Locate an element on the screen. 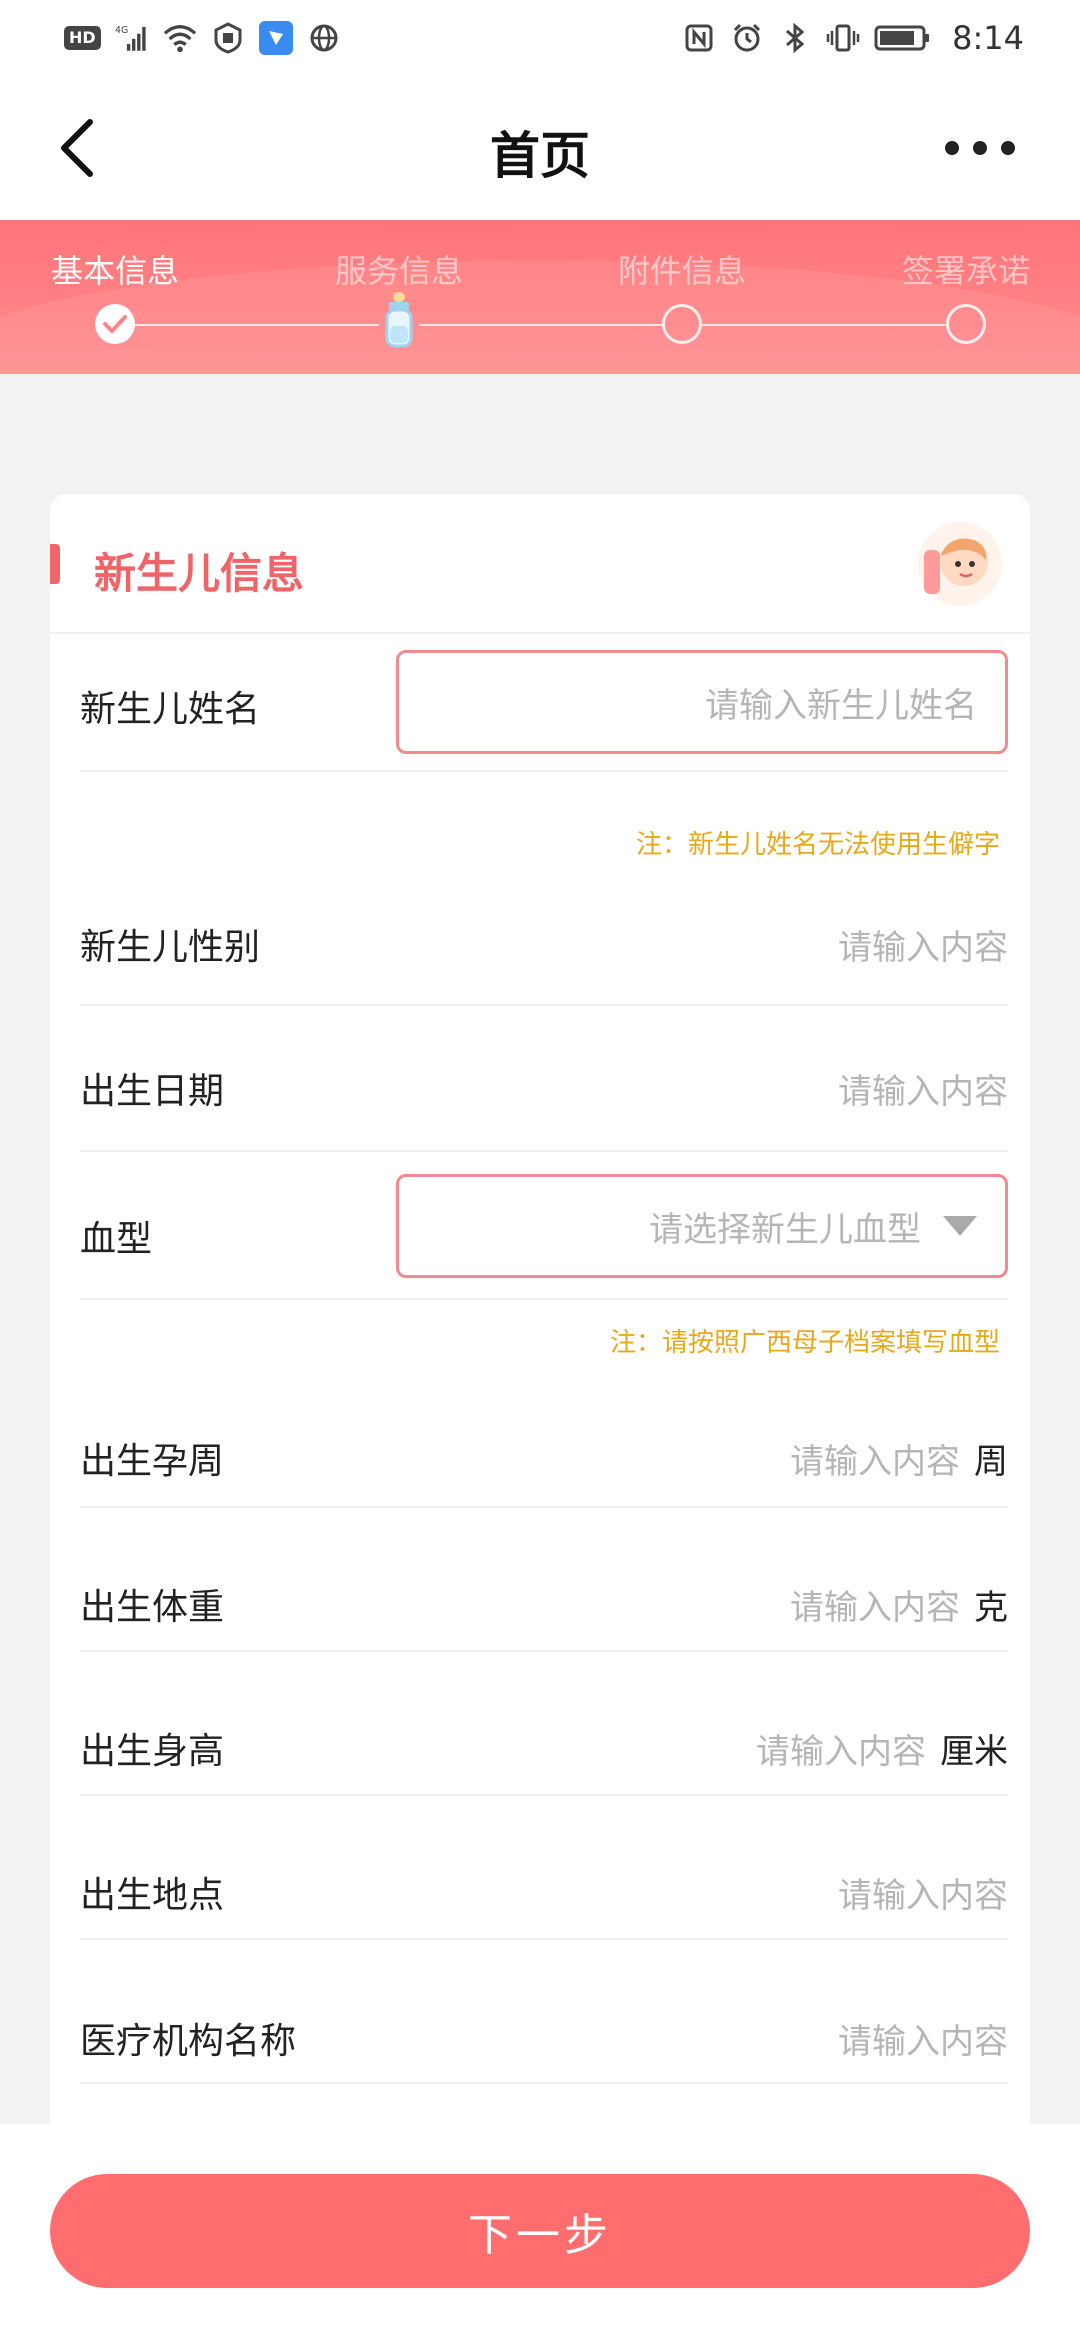 The image size is (1080, 2340). field-row-birth-weight: 出生体重 请输入内容克 is located at coordinates (544, 1580).